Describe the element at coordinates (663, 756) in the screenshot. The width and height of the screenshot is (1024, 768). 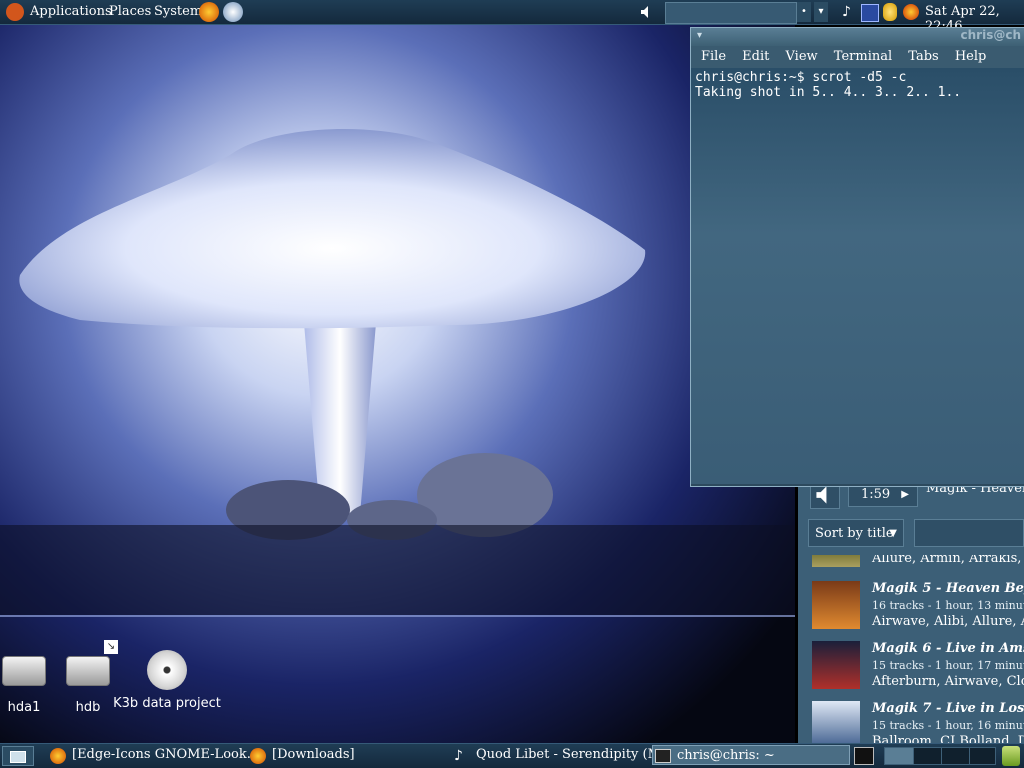
I see `terminal-icon` at that location.